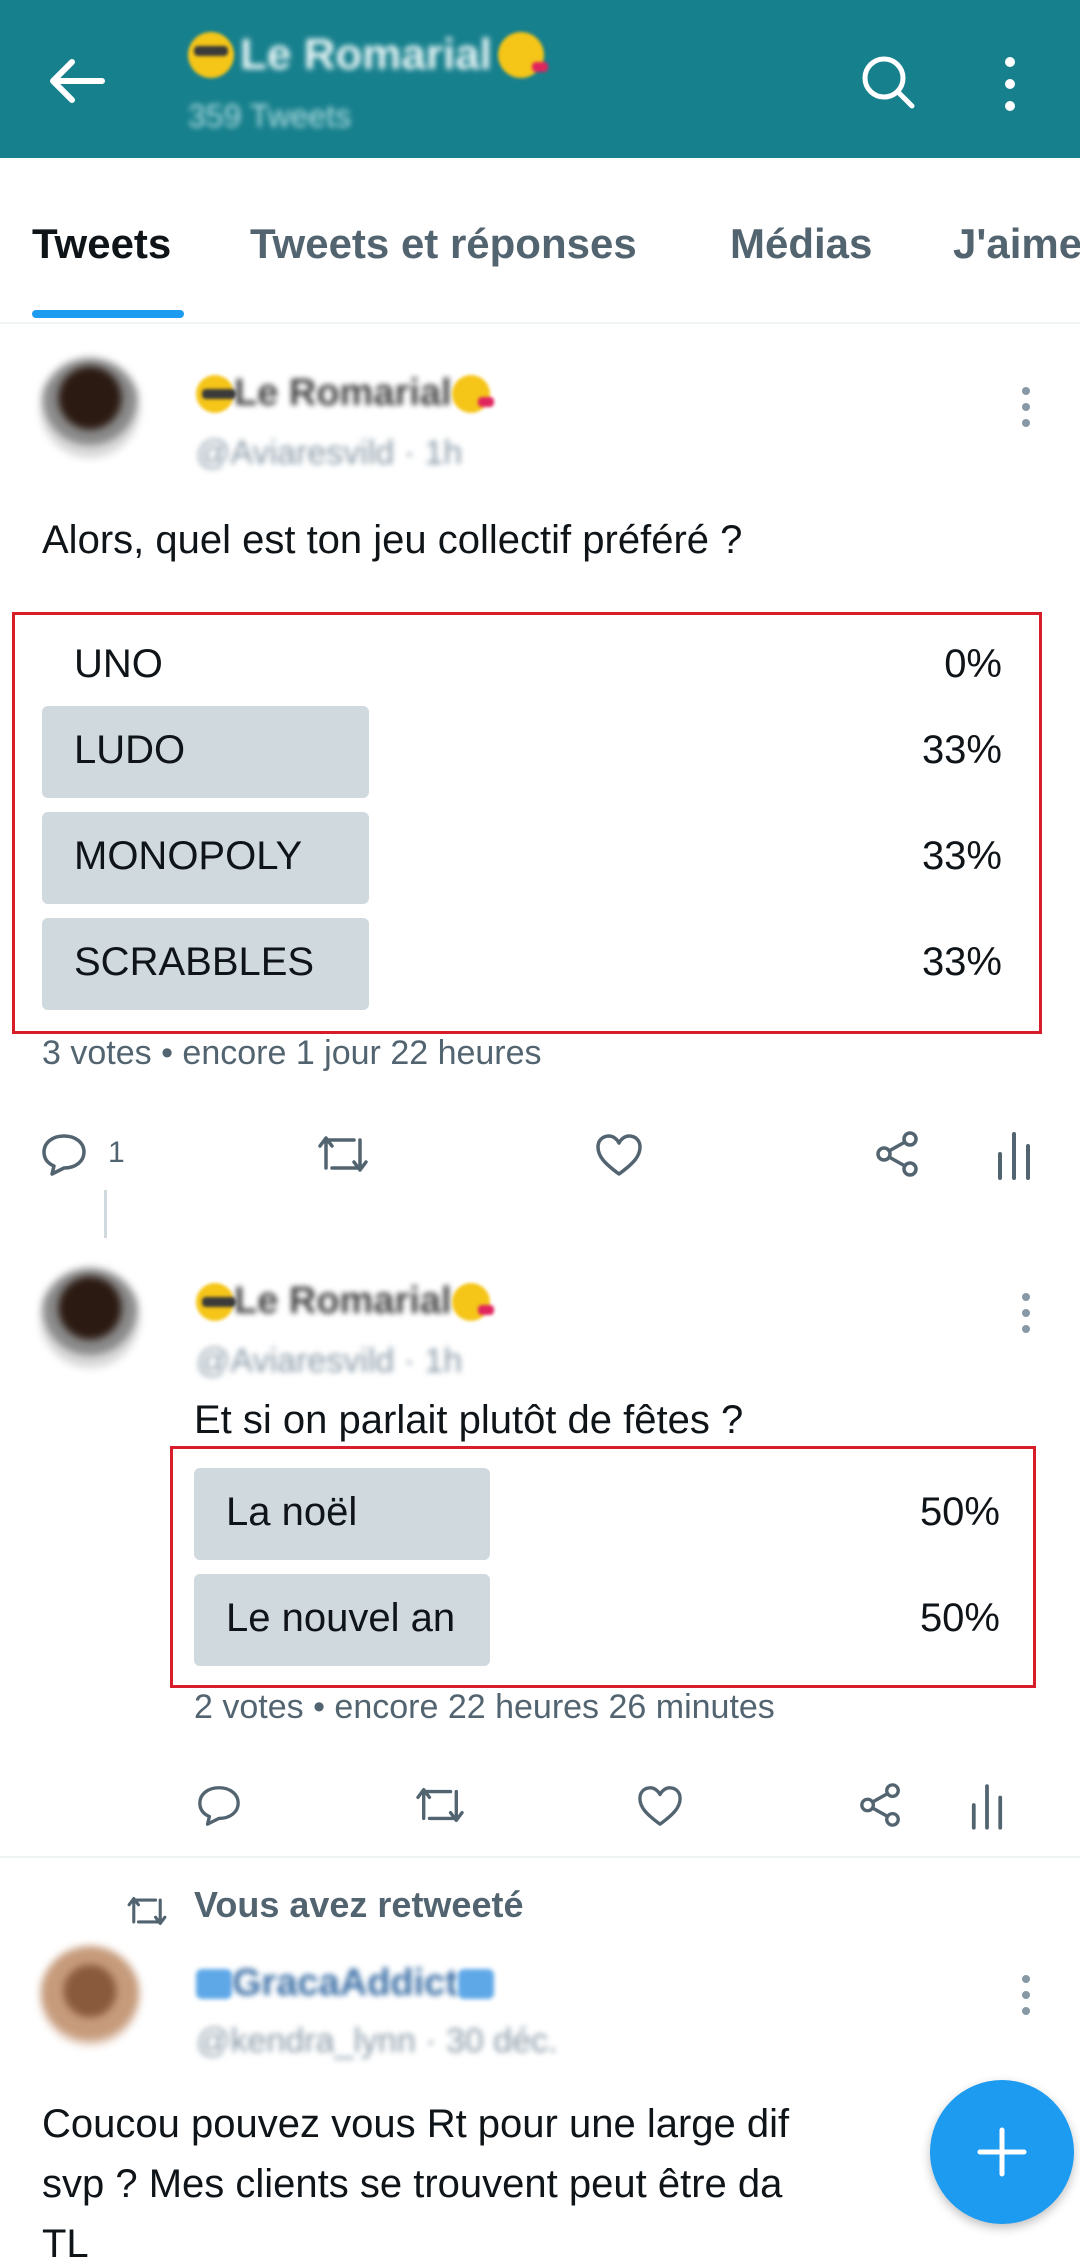 The image size is (1080, 2268). Describe the element at coordinates (973, 664) in the screenshot. I see `poll-option-percent: 0%` at that location.